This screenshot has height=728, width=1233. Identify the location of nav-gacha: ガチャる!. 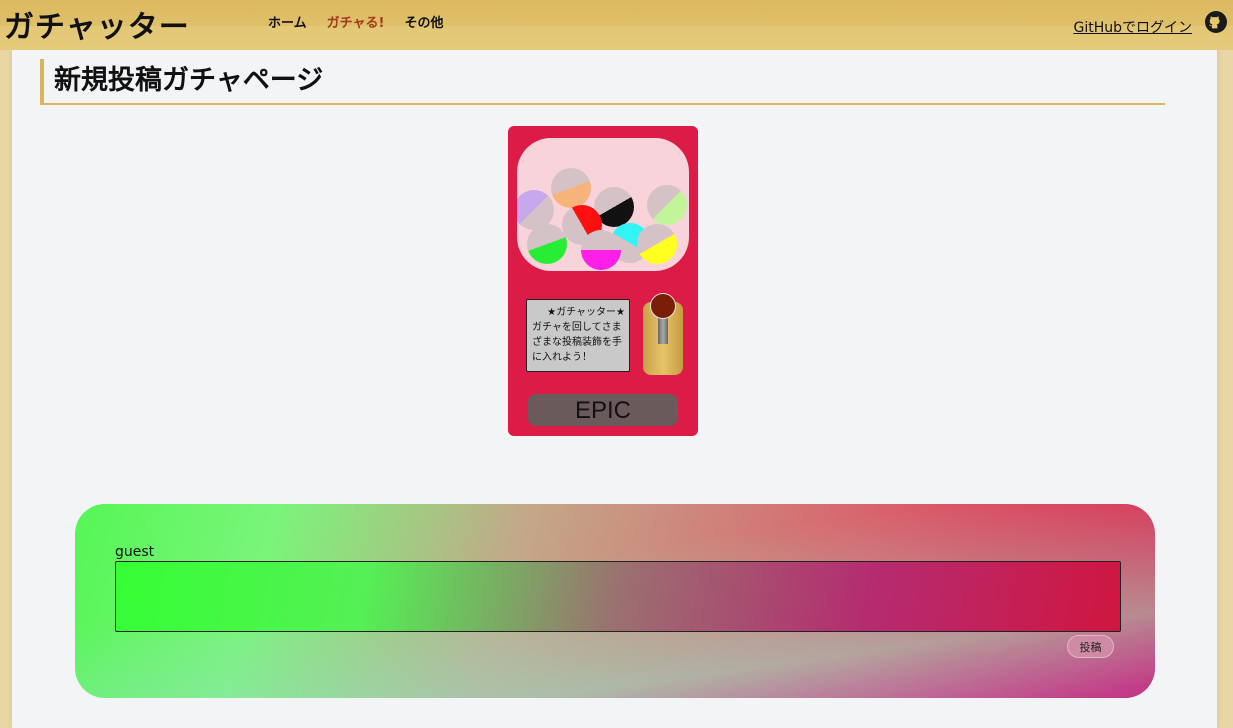
(356, 21).